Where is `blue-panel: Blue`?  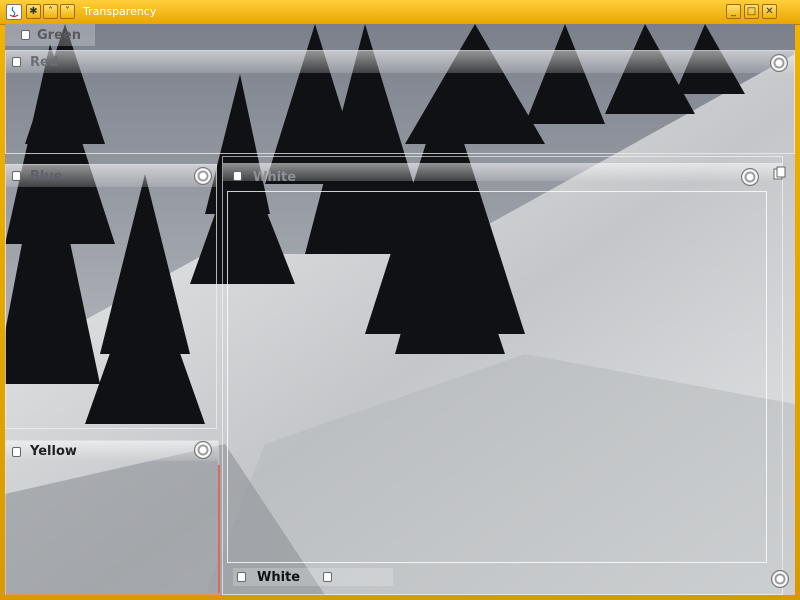 blue-panel: Blue is located at coordinates (111, 296).